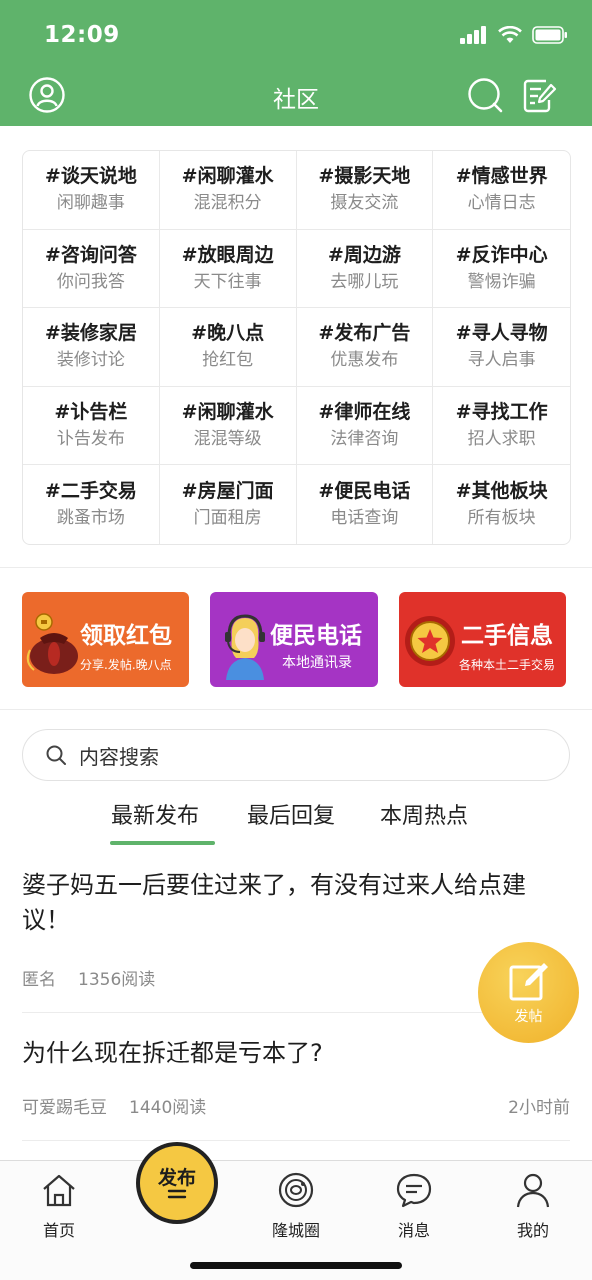 This screenshot has height=1280, width=592. What do you see at coordinates (364, 333) in the screenshot?
I see `topic-title: #发布广告` at bounding box center [364, 333].